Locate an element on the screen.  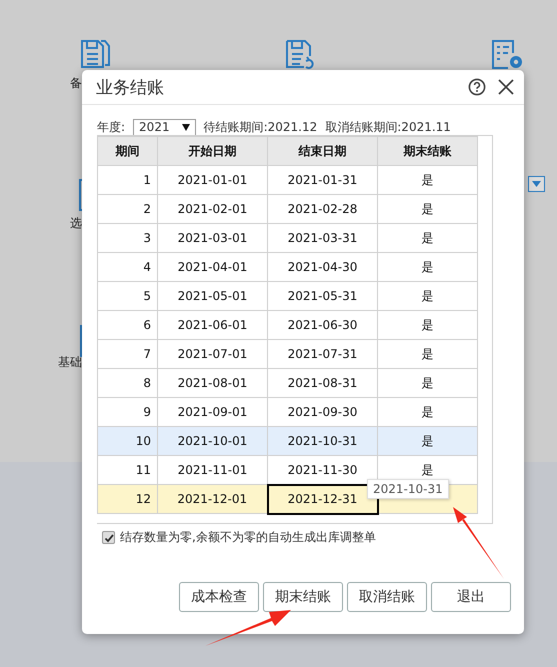
table-cell: 2021-07-01 is located at coordinates (213, 354).